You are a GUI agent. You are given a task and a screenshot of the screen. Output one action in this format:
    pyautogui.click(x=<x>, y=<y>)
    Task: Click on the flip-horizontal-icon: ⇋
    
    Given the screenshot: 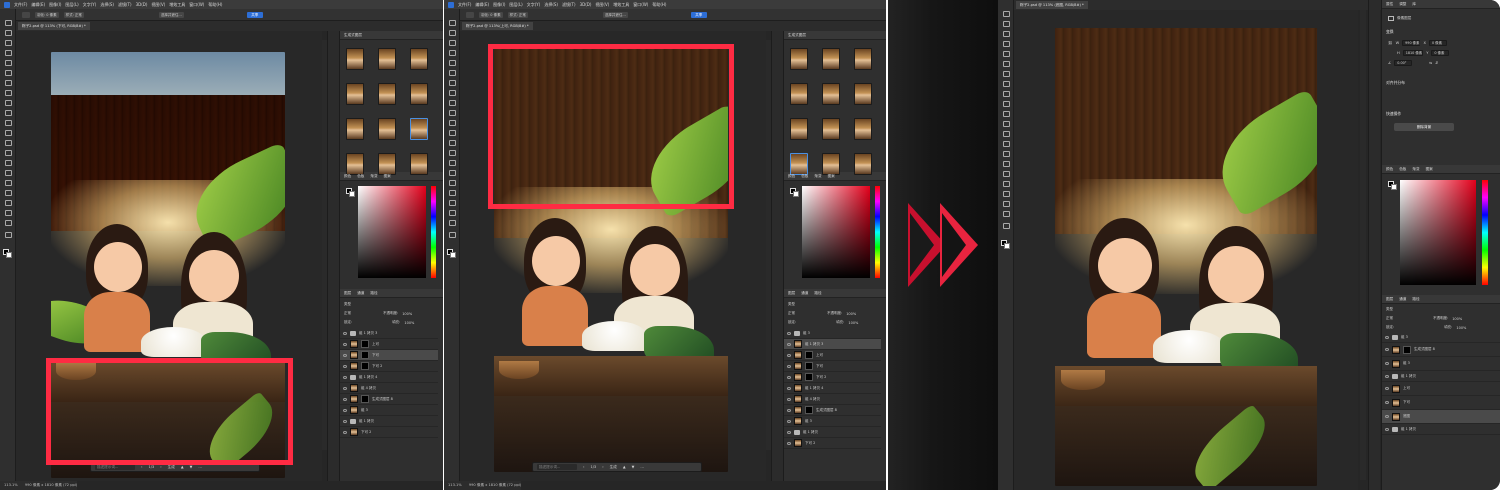 What is the action you would take?
    pyautogui.click(x=1430, y=63)
    